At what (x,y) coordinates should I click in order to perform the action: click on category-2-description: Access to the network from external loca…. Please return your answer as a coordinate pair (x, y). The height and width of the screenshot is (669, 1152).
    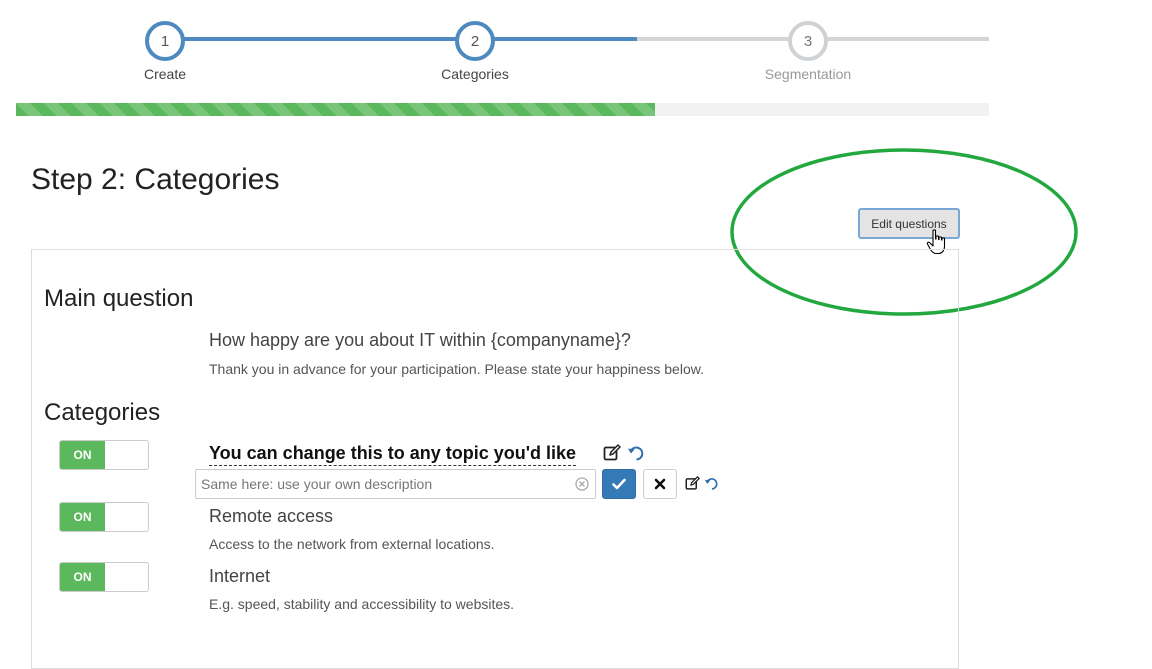
    Looking at the image, I should click on (352, 544).